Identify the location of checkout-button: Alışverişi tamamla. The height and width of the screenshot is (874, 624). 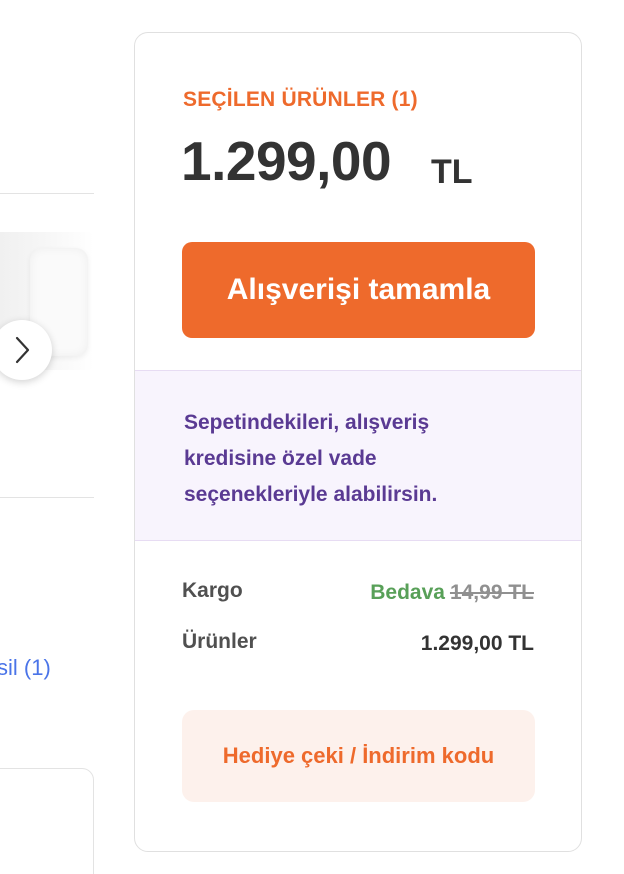
(358, 290).